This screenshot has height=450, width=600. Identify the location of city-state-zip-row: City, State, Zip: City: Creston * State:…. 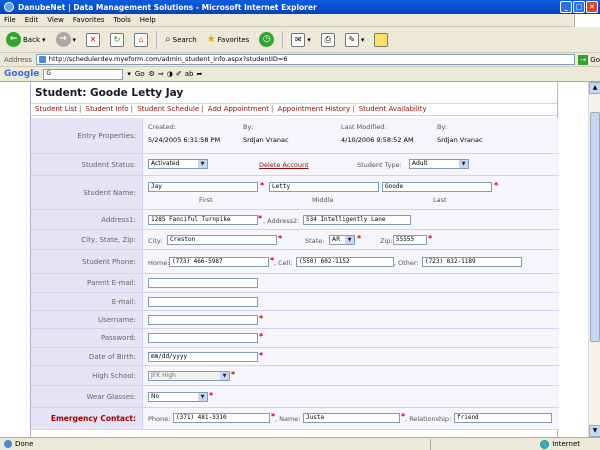
(295, 240).